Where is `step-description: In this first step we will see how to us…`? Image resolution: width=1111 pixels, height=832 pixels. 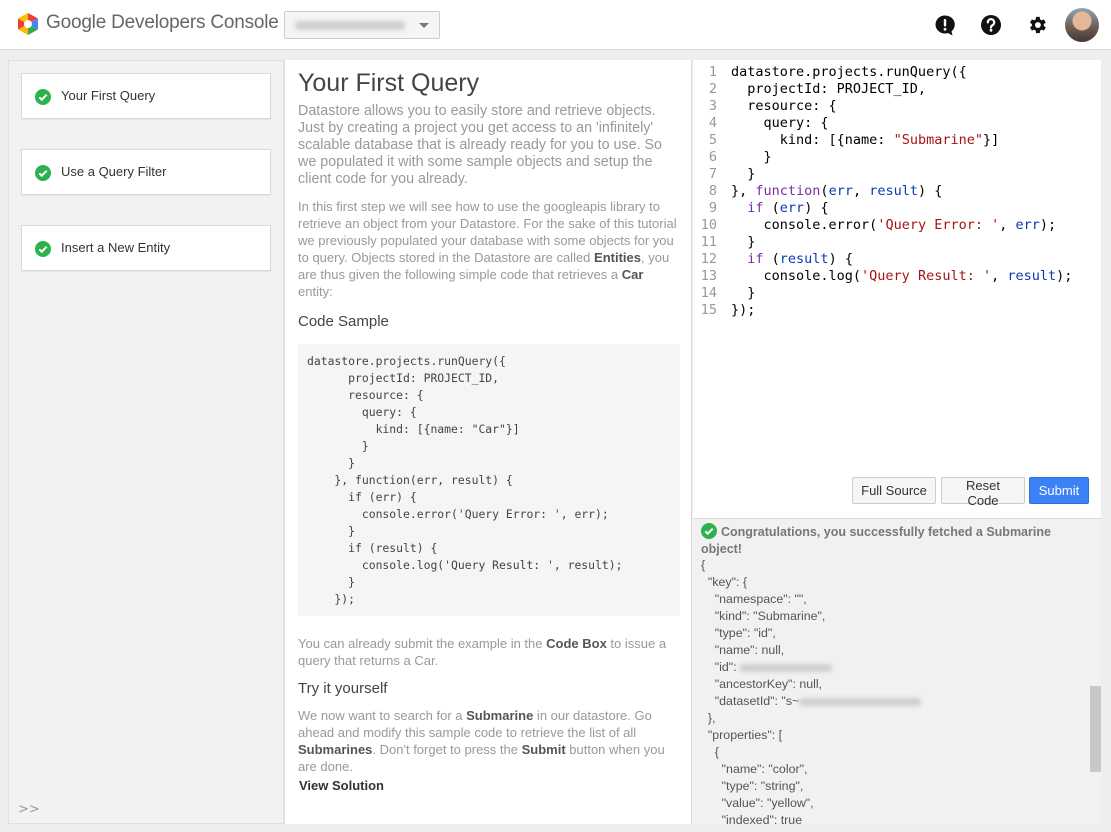
step-description: In this first step we will see how to us… is located at coordinates (487, 249).